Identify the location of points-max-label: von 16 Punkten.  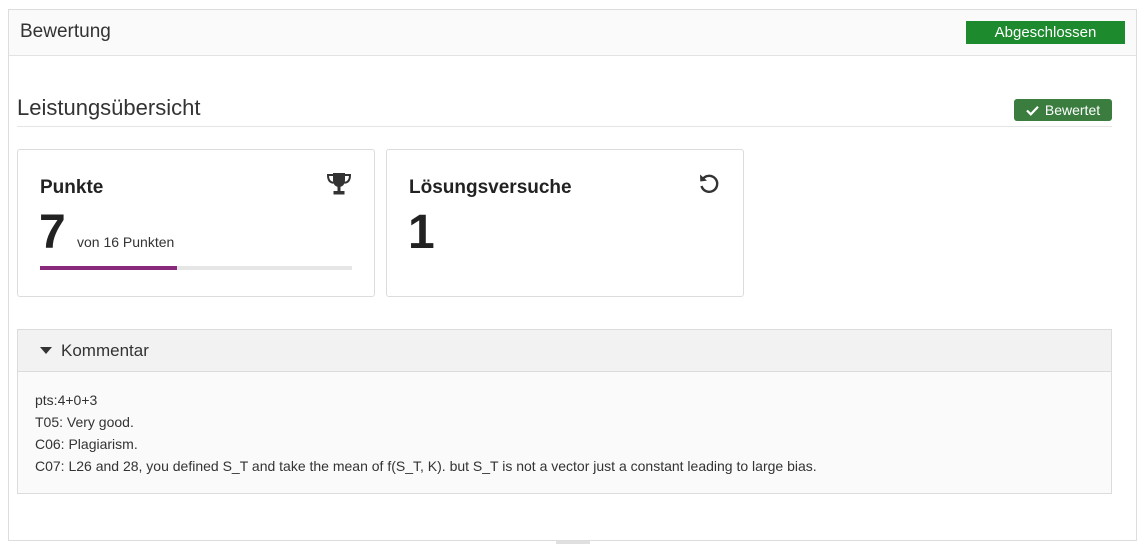
(126, 242).